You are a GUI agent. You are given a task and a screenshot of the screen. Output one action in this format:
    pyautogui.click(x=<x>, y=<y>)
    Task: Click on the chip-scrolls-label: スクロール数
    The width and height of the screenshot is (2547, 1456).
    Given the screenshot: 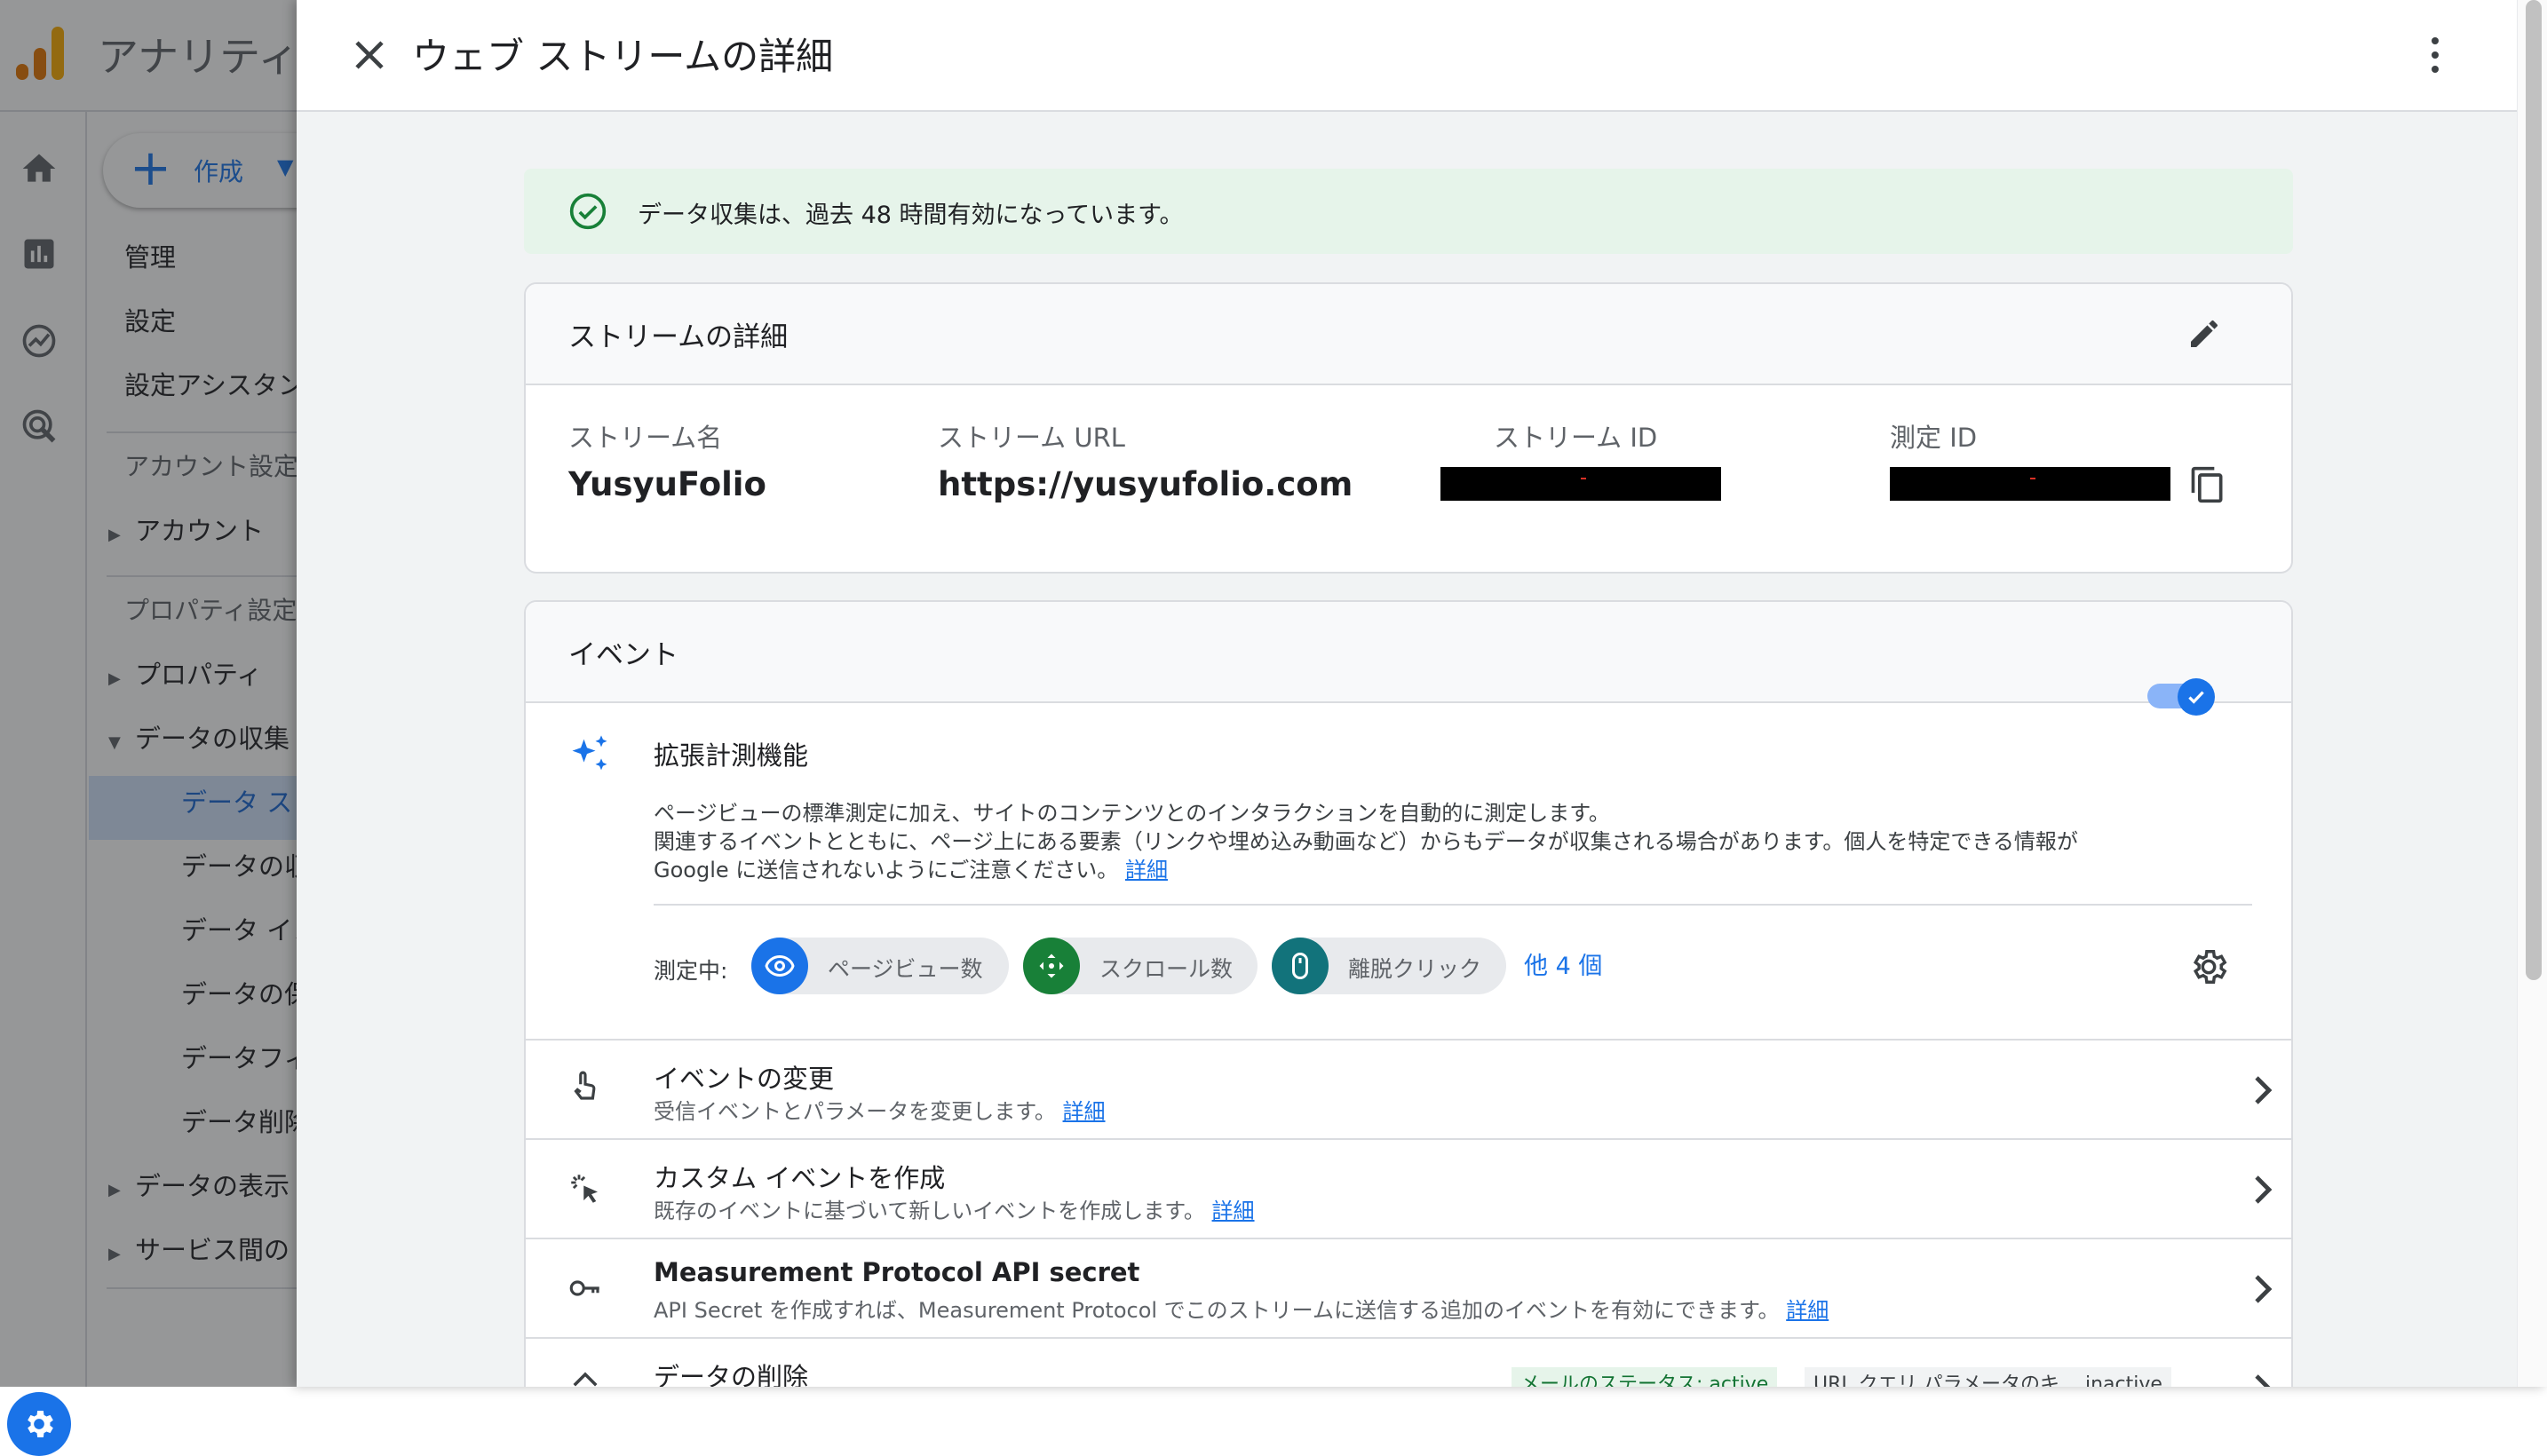 What is the action you would take?
    pyautogui.click(x=1166, y=969)
    